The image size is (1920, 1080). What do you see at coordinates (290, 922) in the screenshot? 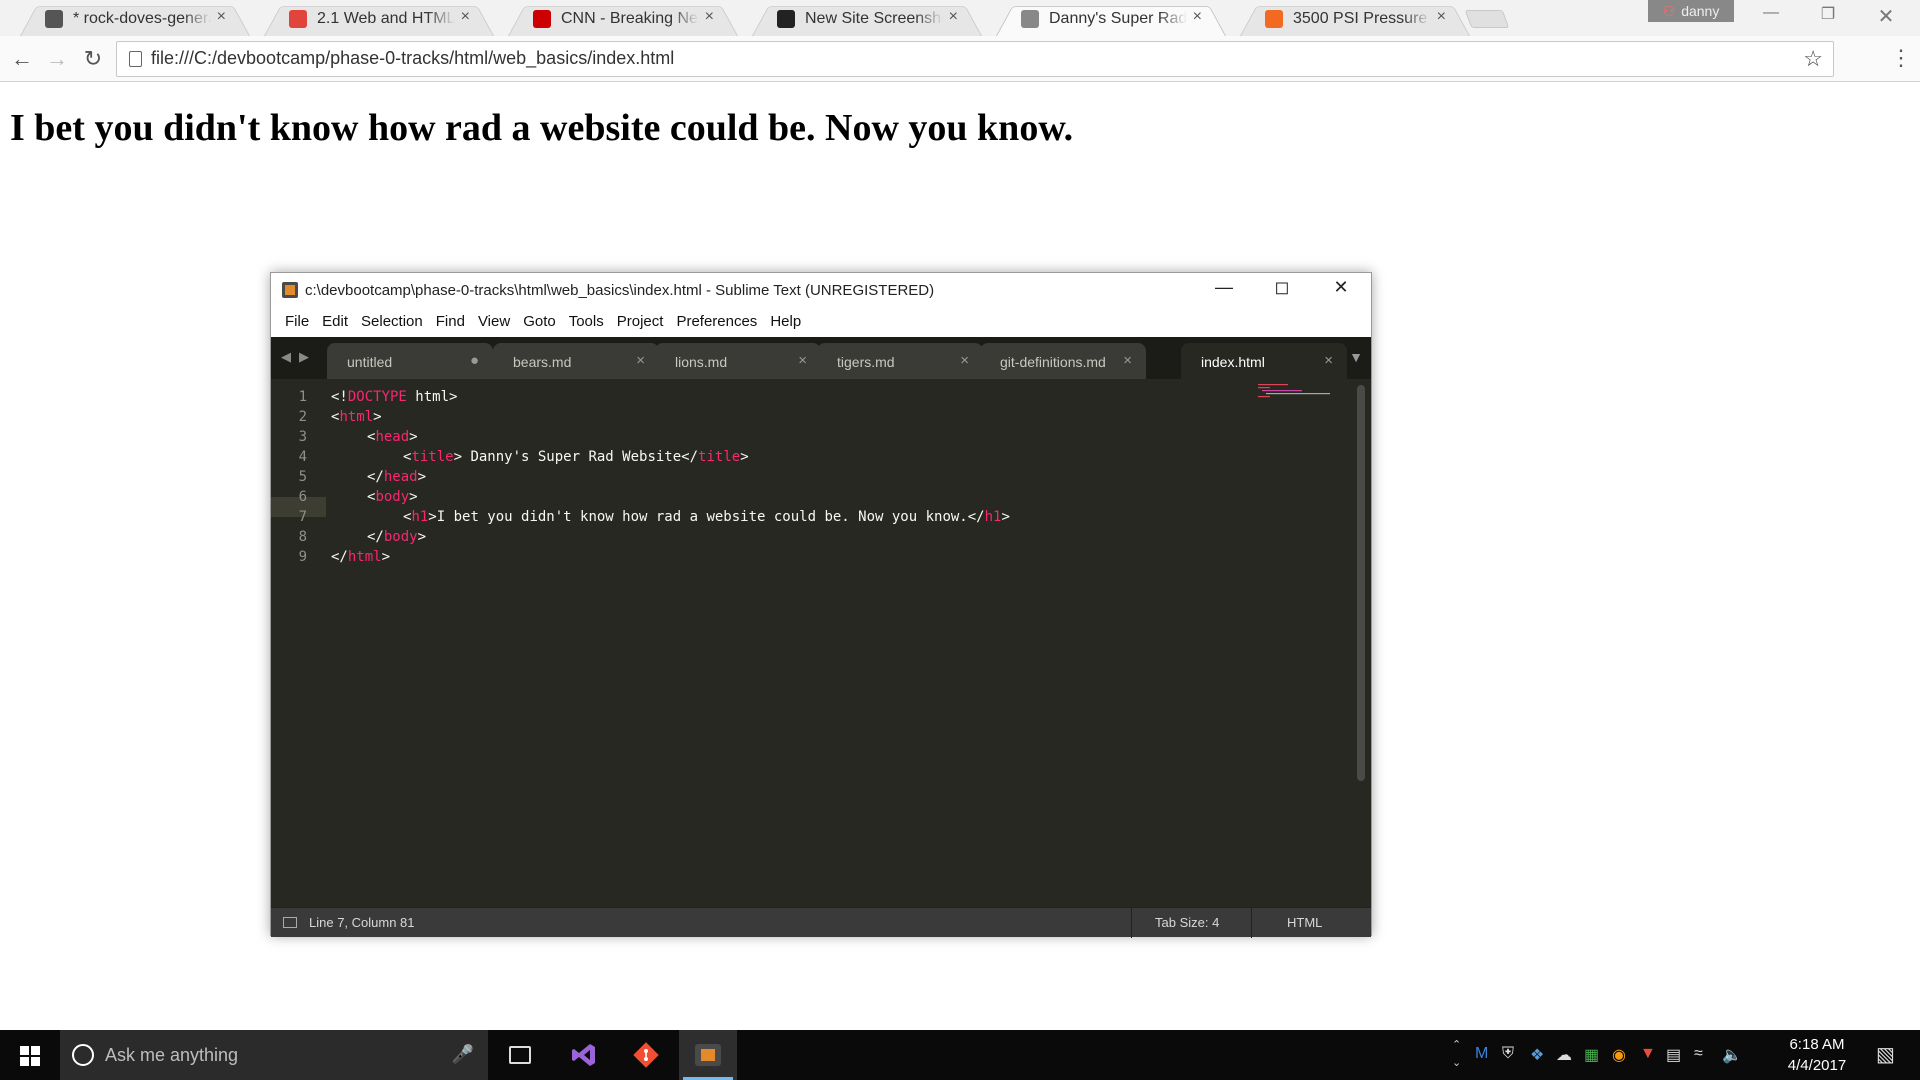
I see `panel-toggle-icon` at bounding box center [290, 922].